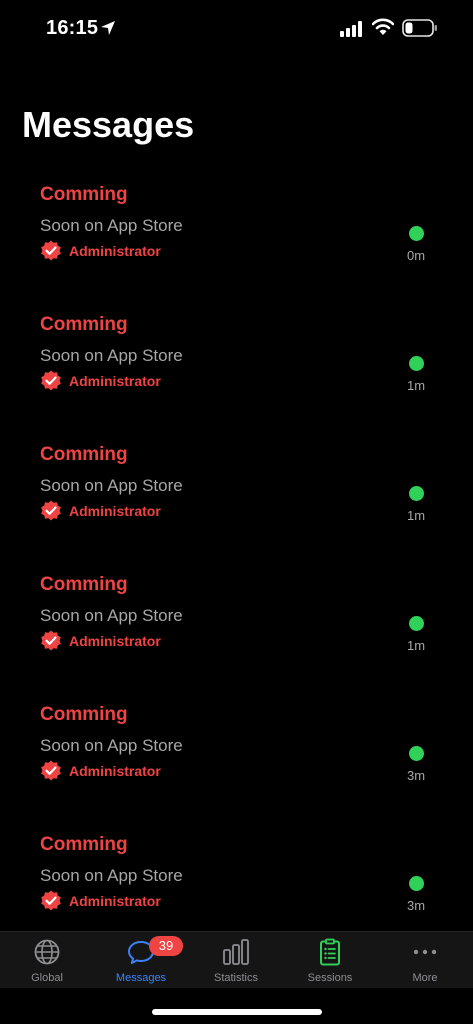 The width and height of the screenshot is (473, 1024). I want to click on tab-label: Global, so click(47, 978).